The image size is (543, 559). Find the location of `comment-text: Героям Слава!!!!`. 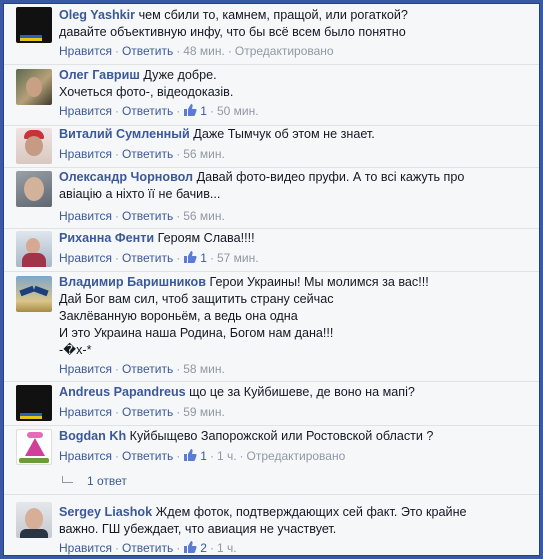

comment-text: Героям Слава!!!! is located at coordinates (206, 238).